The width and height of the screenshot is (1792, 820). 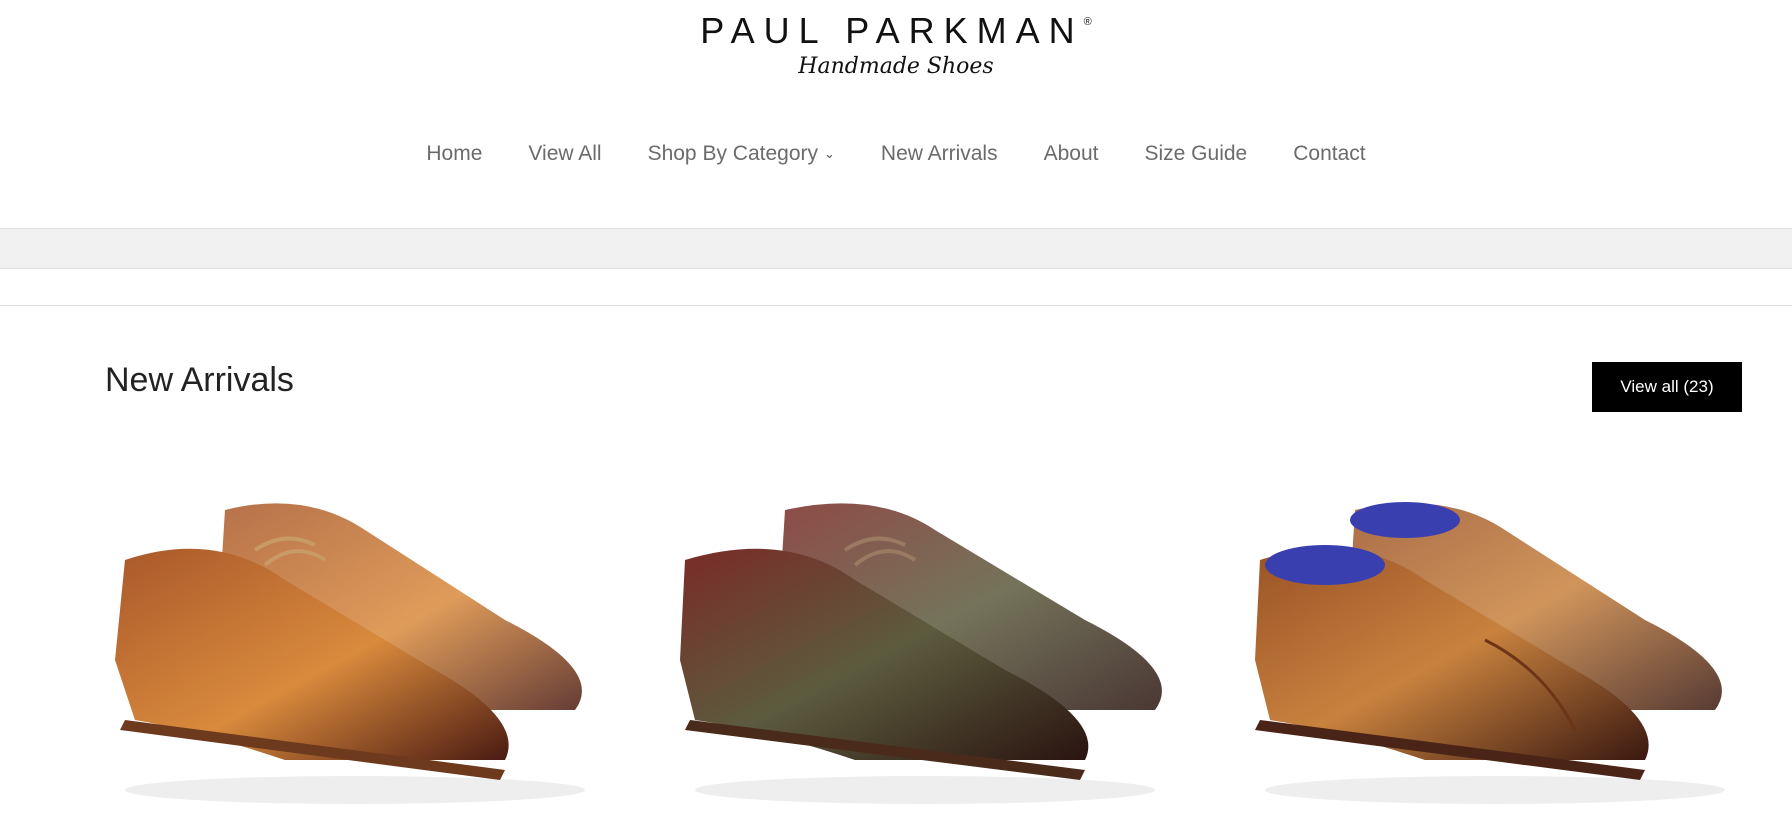 I want to click on nav-shop-by-category-label: Shop By Category, so click(x=732, y=153).